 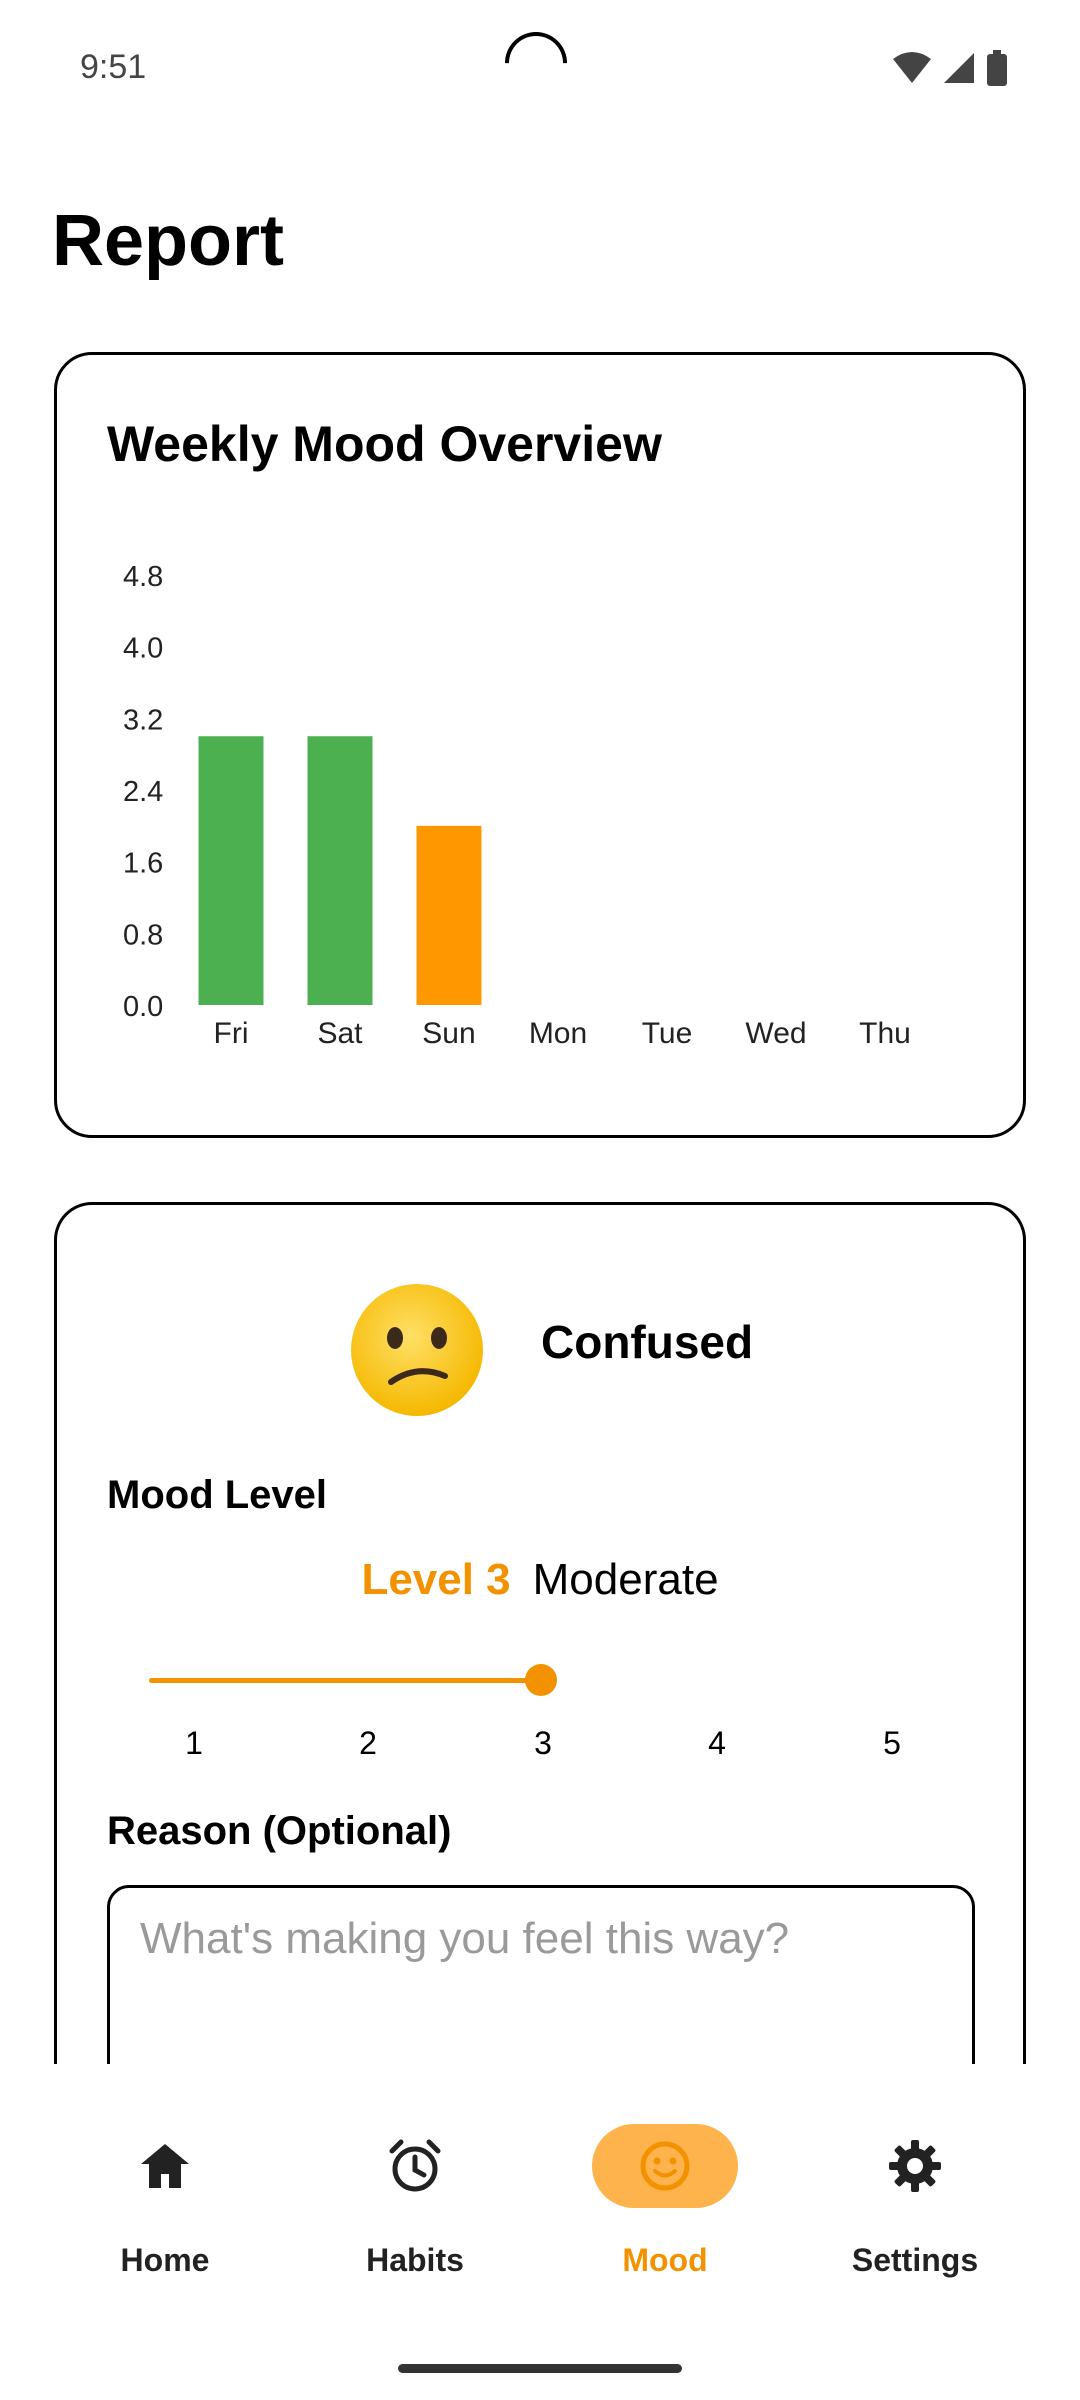 What do you see at coordinates (143, 792) in the screenshot?
I see `y-tick-label: 2.4` at bounding box center [143, 792].